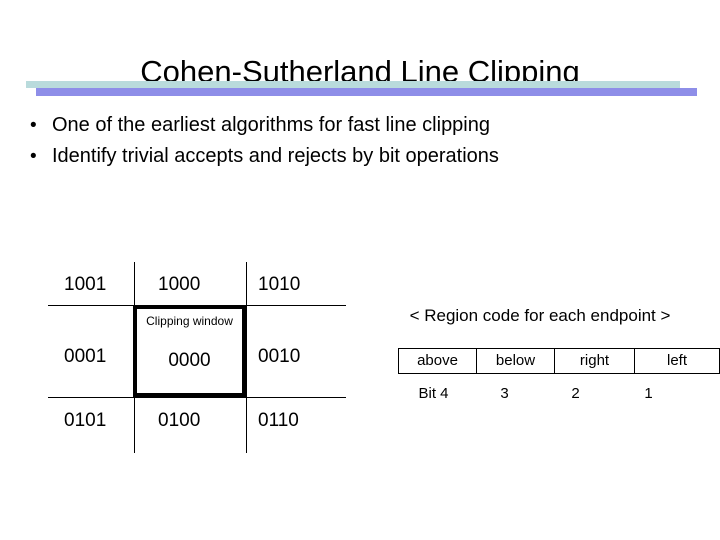 This screenshot has height=540, width=720. I want to click on table-header-right: right, so click(594, 361).